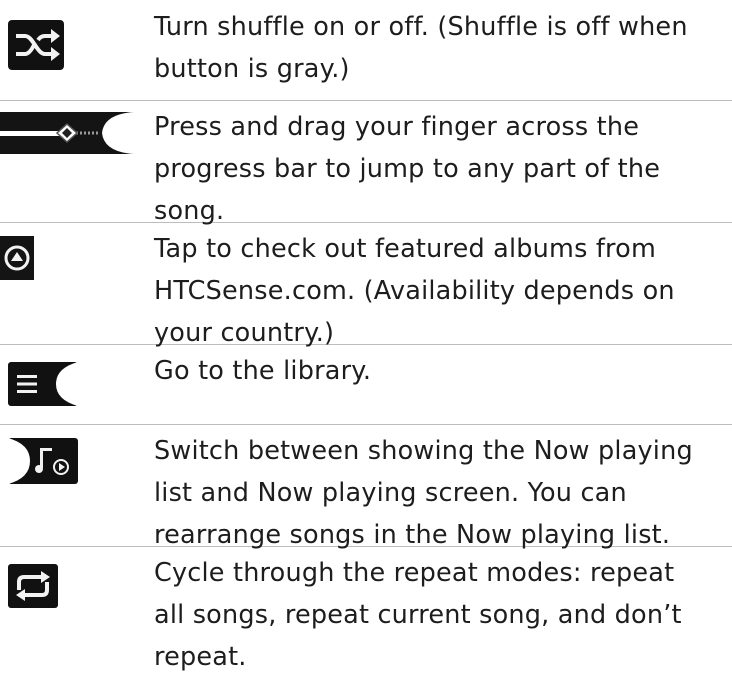 The image size is (732, 678). Describe the element at coordinates (17, 258) in the screenshot. I see `featured-albums-icon` at that location.